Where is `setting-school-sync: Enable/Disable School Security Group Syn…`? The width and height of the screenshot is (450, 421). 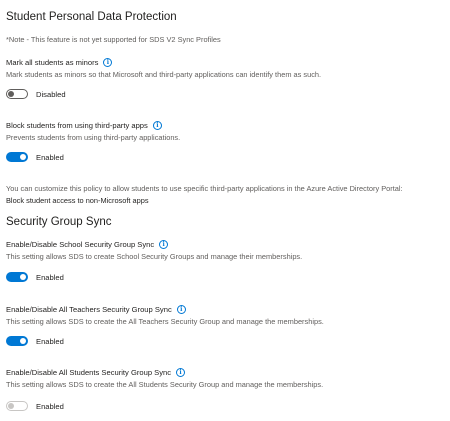 setting-school-sync: Enable/Disable School Security Group Syn… is located at coordinates (87, 244).